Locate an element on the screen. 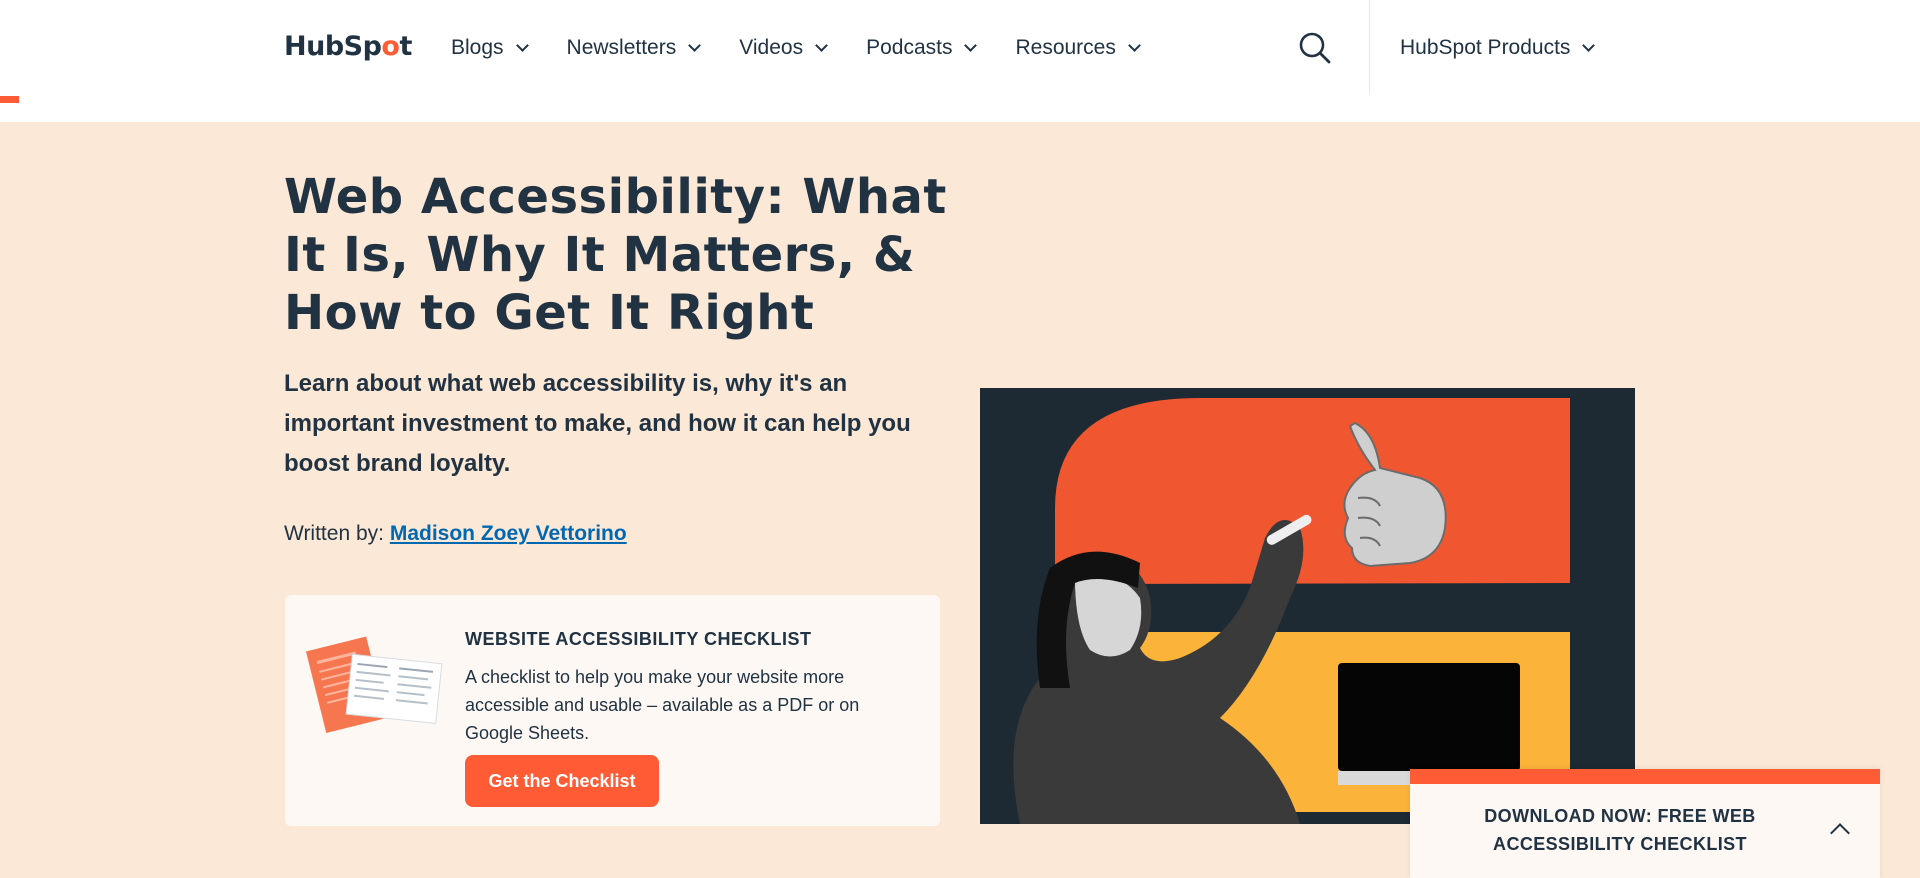 The image size is (1920, 878). chevron-up-icon is located at coordinates (1840, 833).